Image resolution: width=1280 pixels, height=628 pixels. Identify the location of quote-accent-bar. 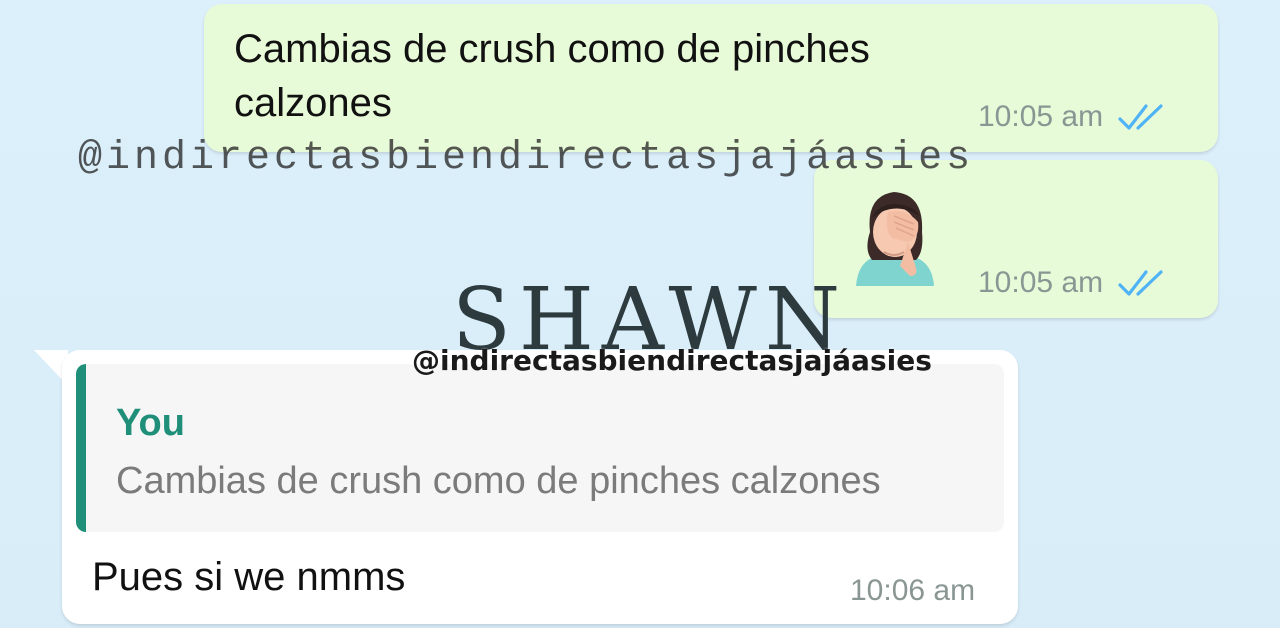
(81, 448).